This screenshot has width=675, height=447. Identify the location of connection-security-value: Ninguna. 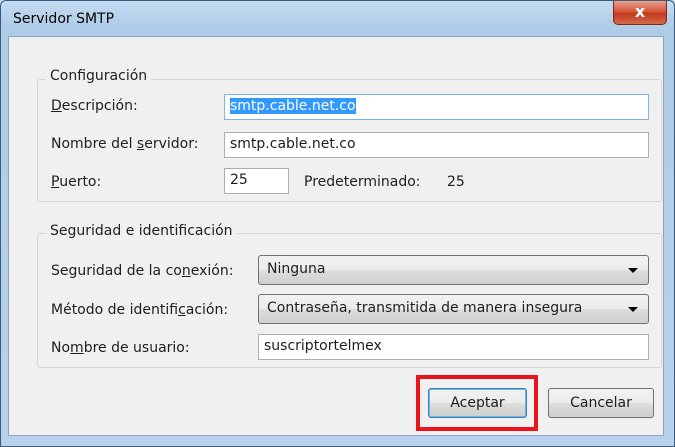
(296, 269).